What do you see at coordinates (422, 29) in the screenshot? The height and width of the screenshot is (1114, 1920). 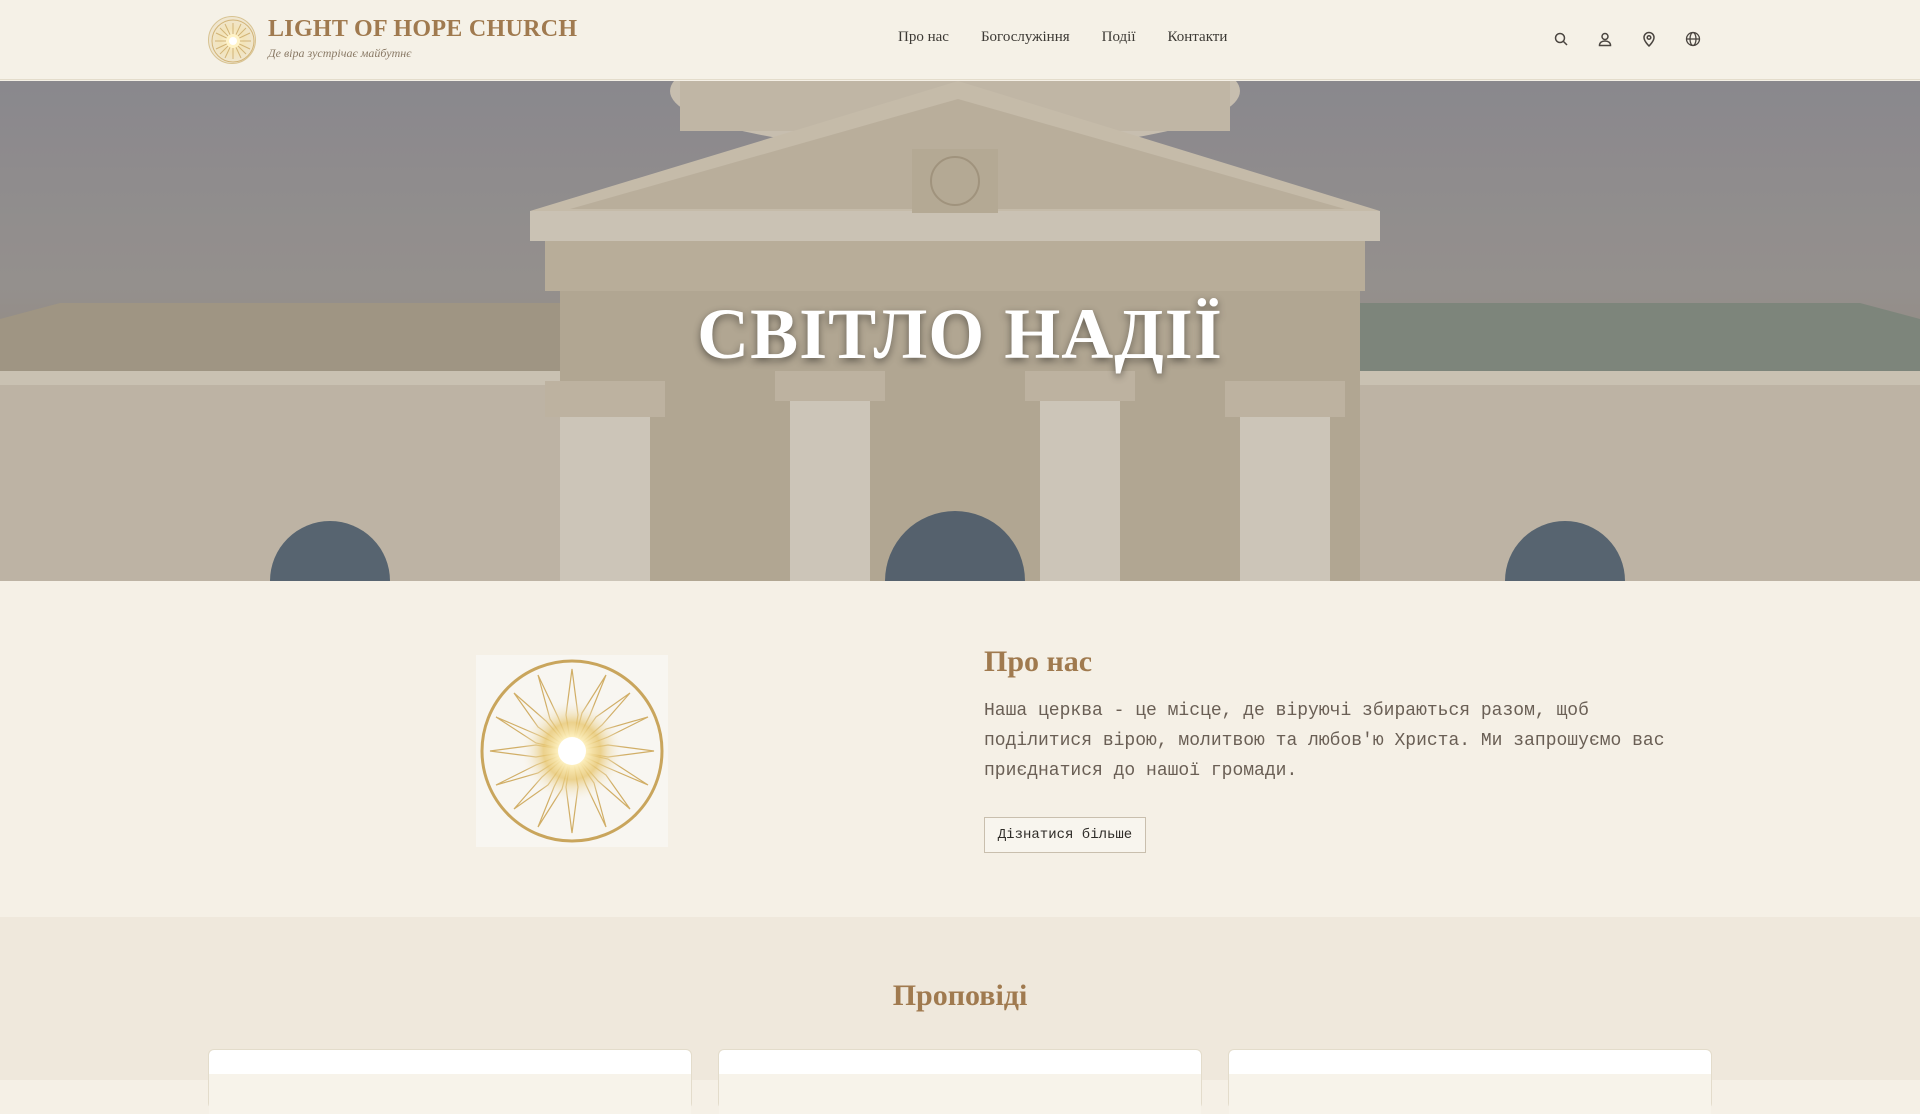 I see `brand-title: LIGHT OF HOPE CHURCH` at bounding box center [422, 29].